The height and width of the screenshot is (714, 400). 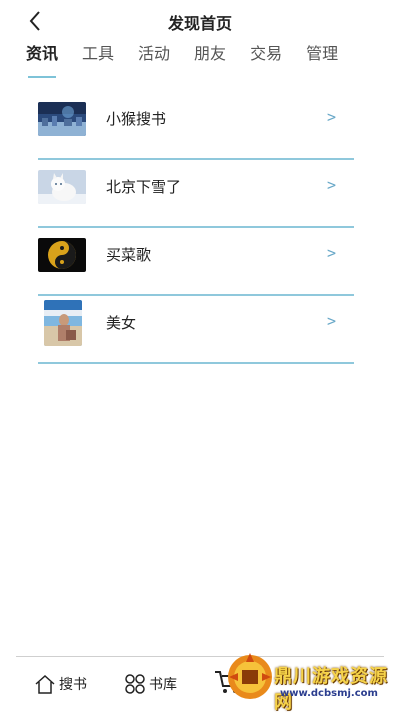 What do you see at coordinates (136, 119) in the screenshot?
I see `list-item-label: 小猴搜书` at bounding box center [136, 119].